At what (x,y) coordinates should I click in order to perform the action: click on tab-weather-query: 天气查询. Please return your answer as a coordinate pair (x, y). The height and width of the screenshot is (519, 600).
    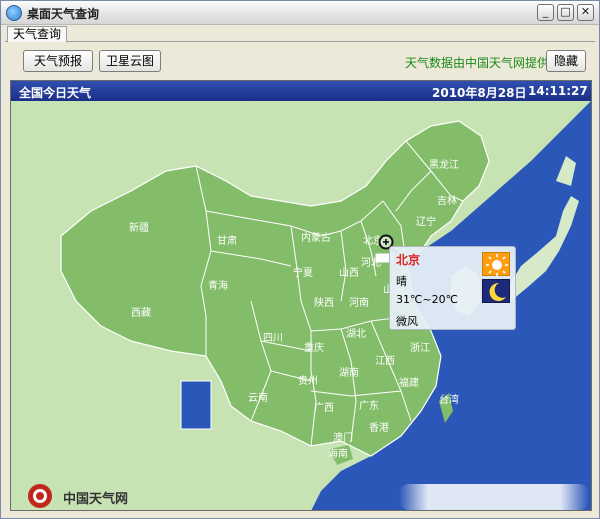
    Looking at the image, I should click on (37, 34).